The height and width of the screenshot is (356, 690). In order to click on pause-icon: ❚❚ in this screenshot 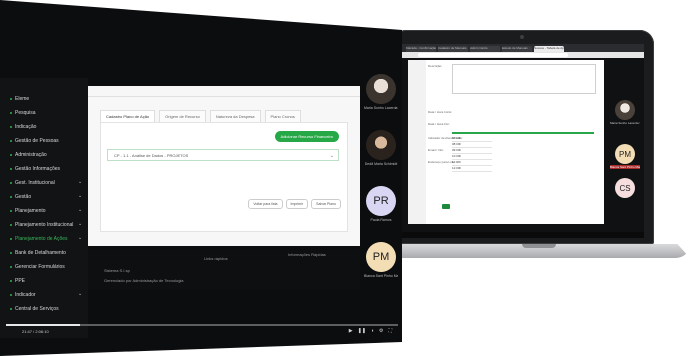, I will do `click(362, 331)`.